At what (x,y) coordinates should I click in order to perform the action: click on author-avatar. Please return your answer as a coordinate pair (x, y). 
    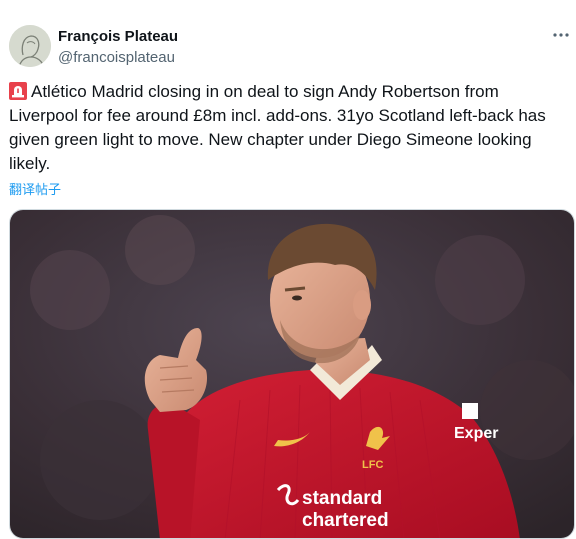
    Looking at the image, I should click on (30, 46).